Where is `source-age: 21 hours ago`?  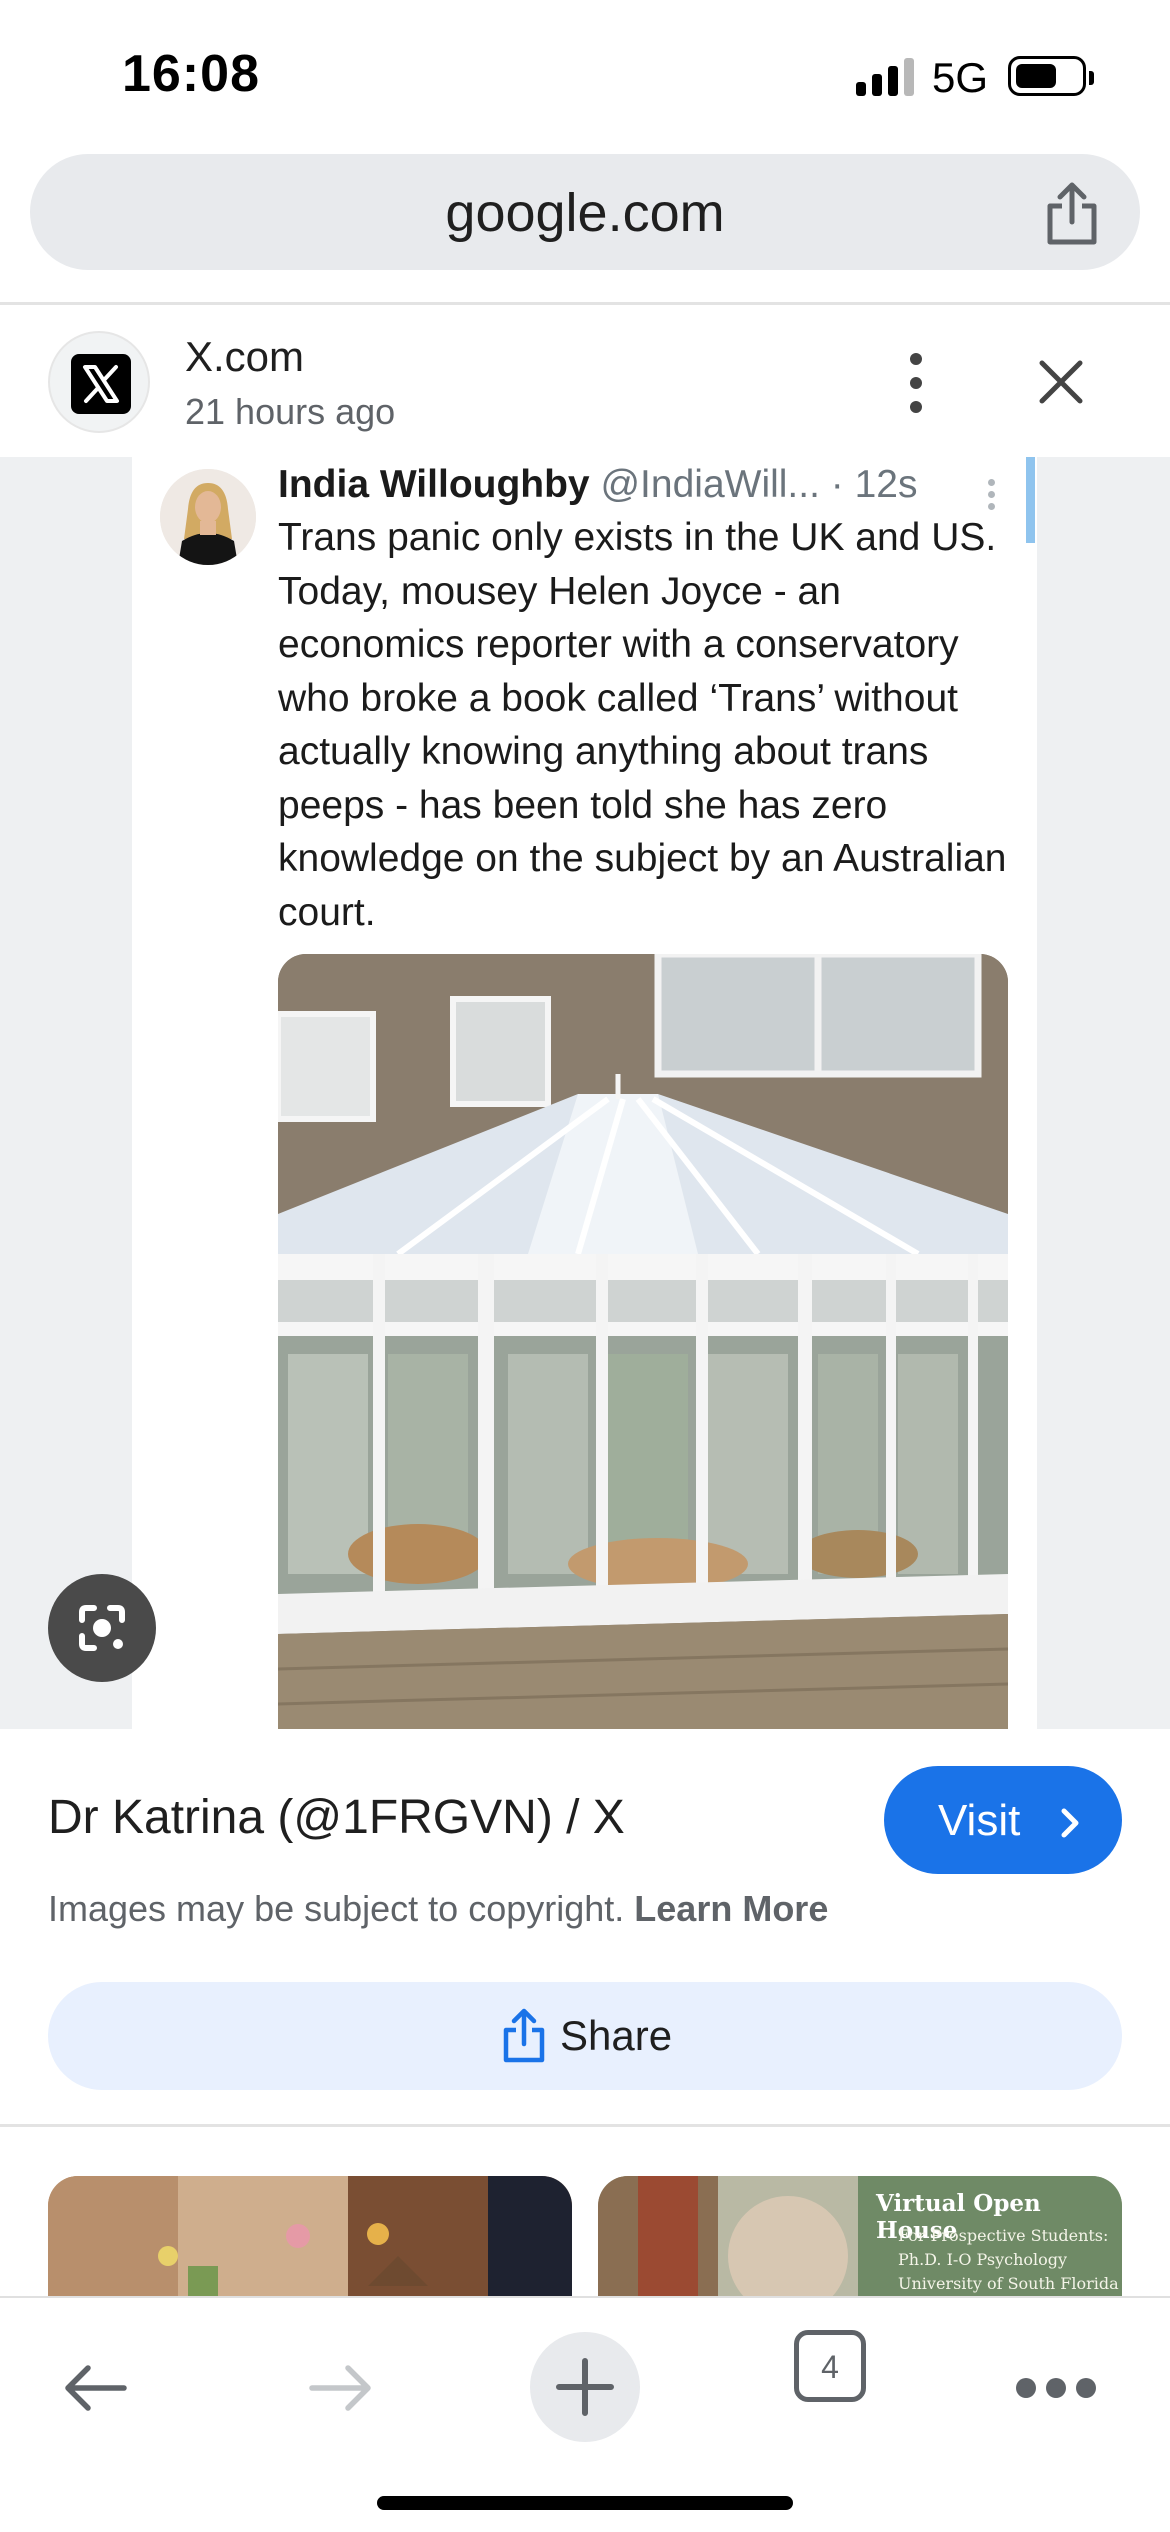 source-age: 21 hours ago is located at coordinates (290, 411).